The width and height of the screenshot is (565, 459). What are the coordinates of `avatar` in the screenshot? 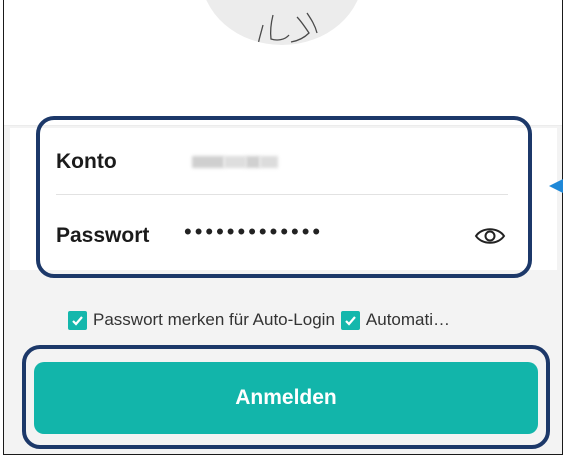 It's located at (282, 22).